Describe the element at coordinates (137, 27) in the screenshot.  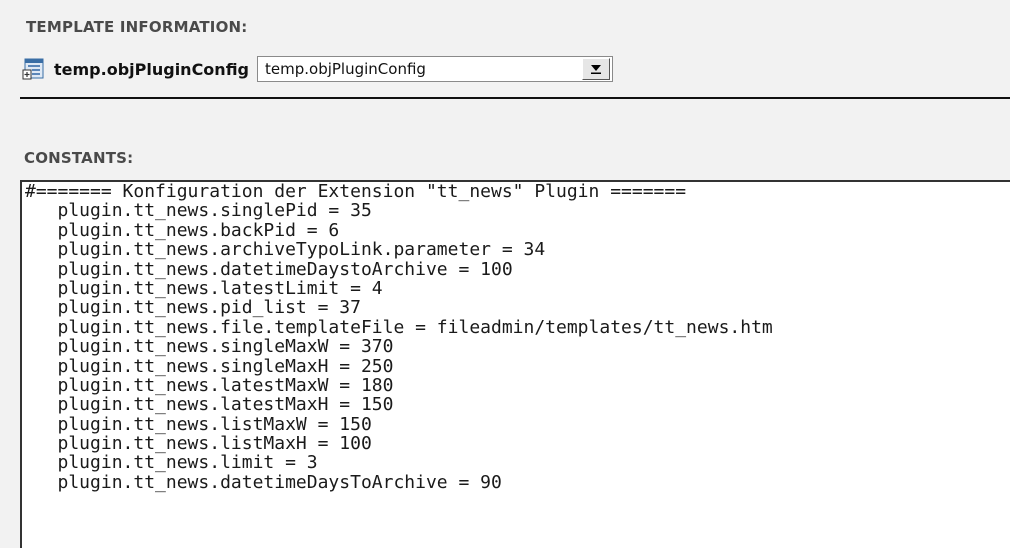
I see `template-information-heading: TEMPLATE INFORMATION:` at that location.